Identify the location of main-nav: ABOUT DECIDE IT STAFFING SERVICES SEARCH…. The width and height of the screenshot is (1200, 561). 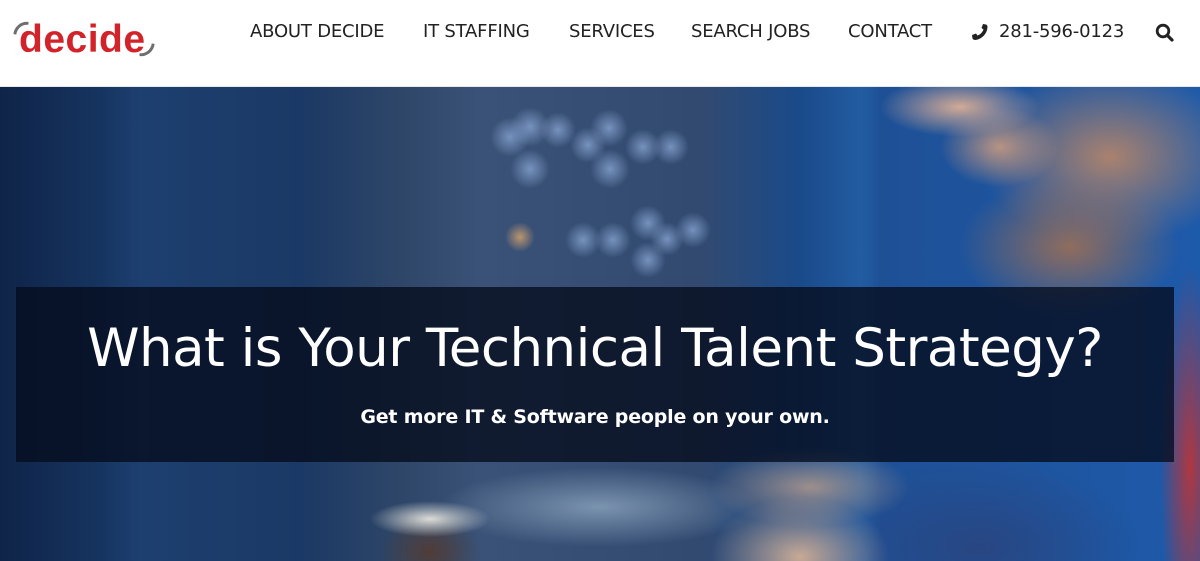
(600, 32).